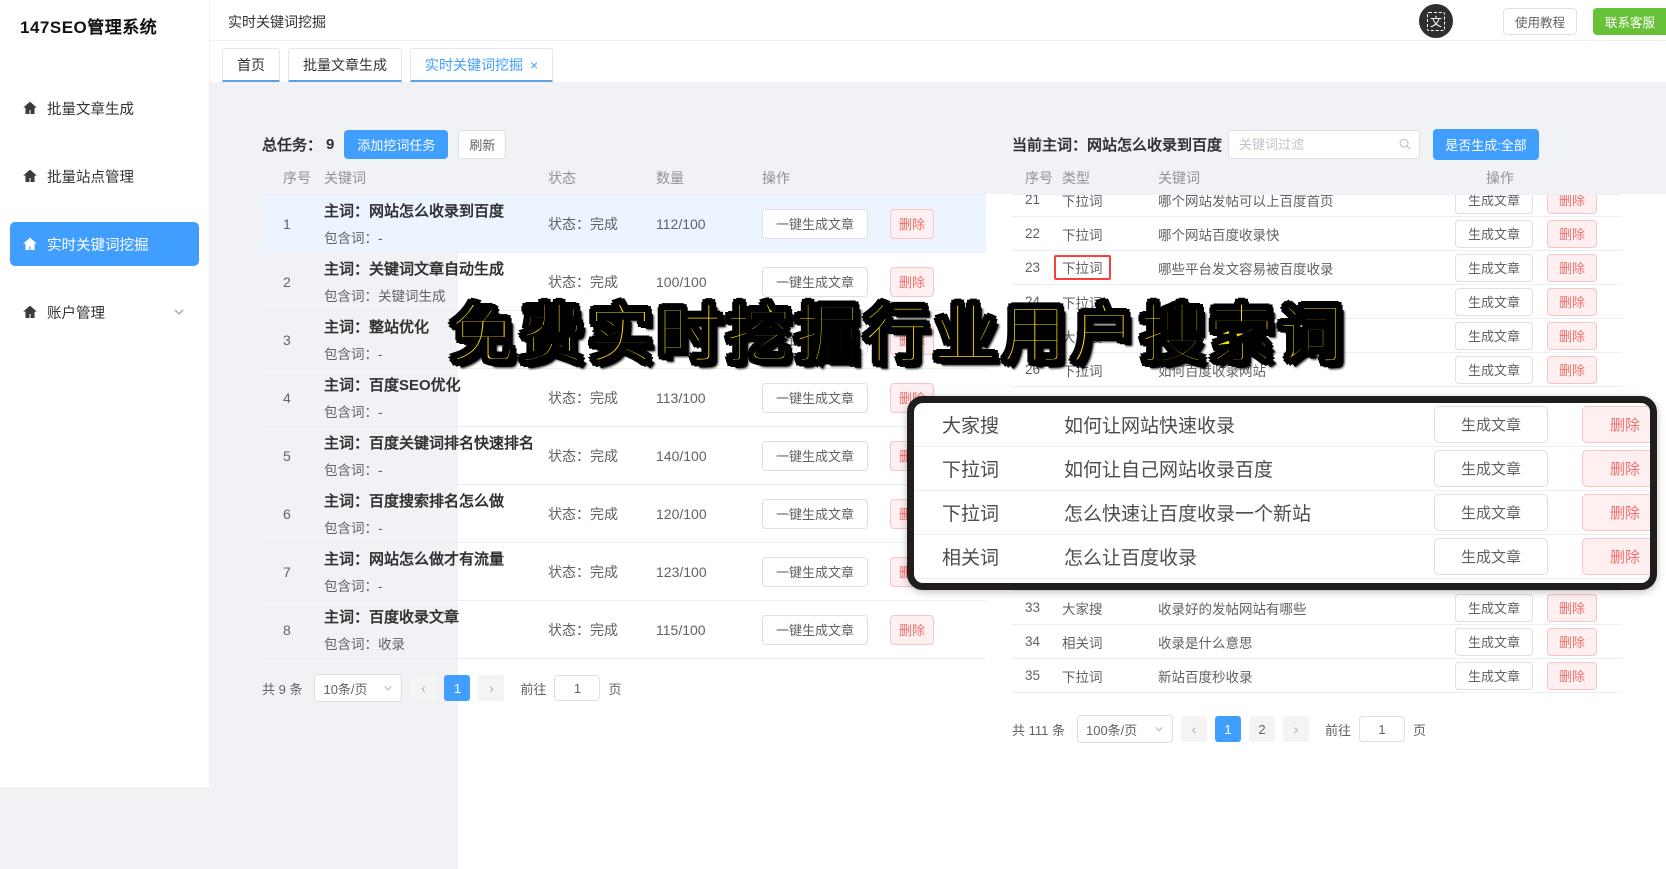 The width and height of the screenshot is (1666, 869). Describe the element at coordinates (90, 177) in the screenshot. I see `sidebar-item-label: 批量站点管理` at that location.